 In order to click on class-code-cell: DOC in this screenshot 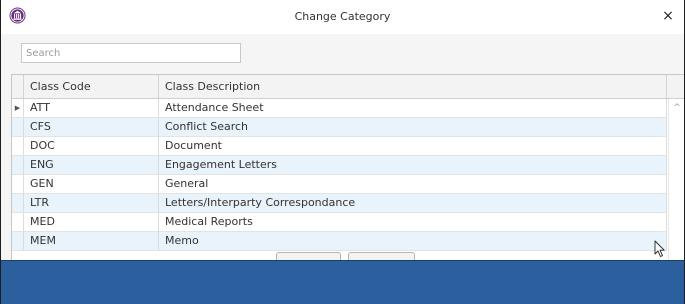, I will do `click(91, 146)`.